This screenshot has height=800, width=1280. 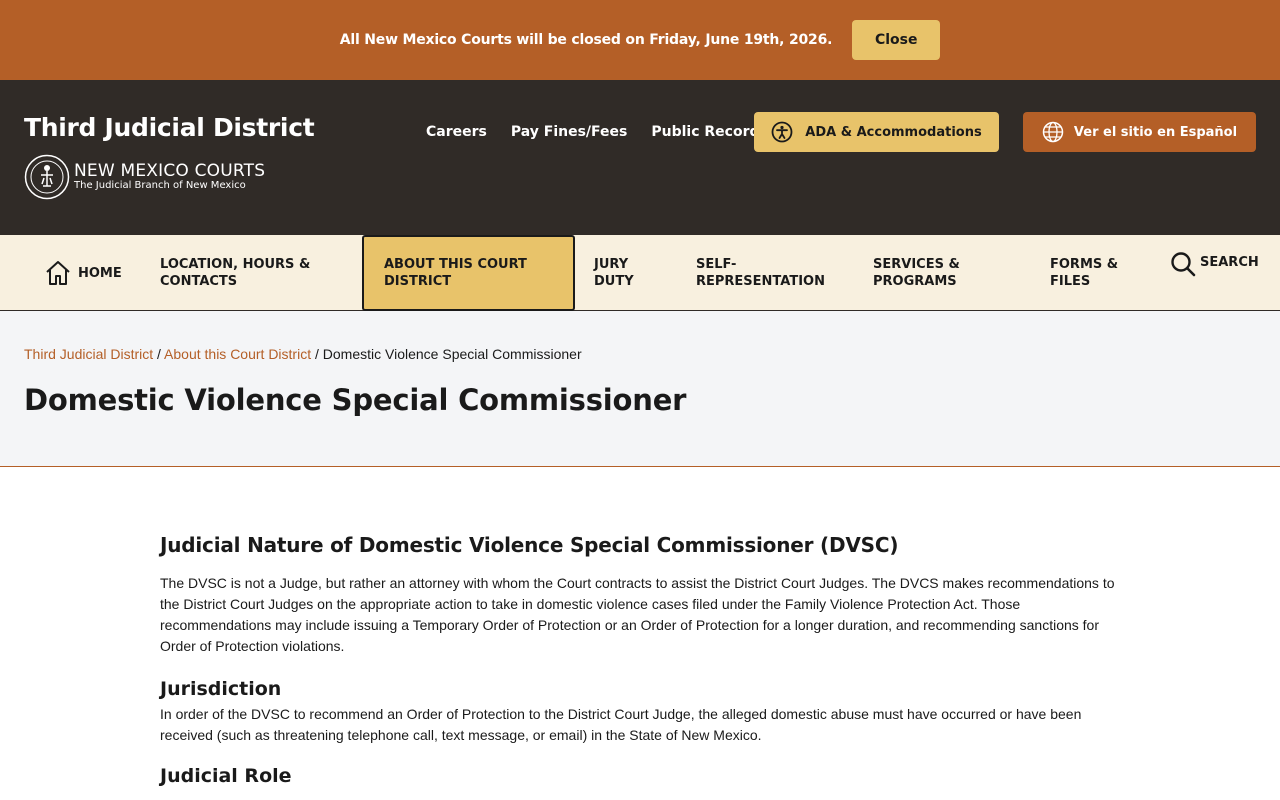 I want to click on nav-services-programs: SERVICES & PROGRAMS, so click(x=916, y=273).